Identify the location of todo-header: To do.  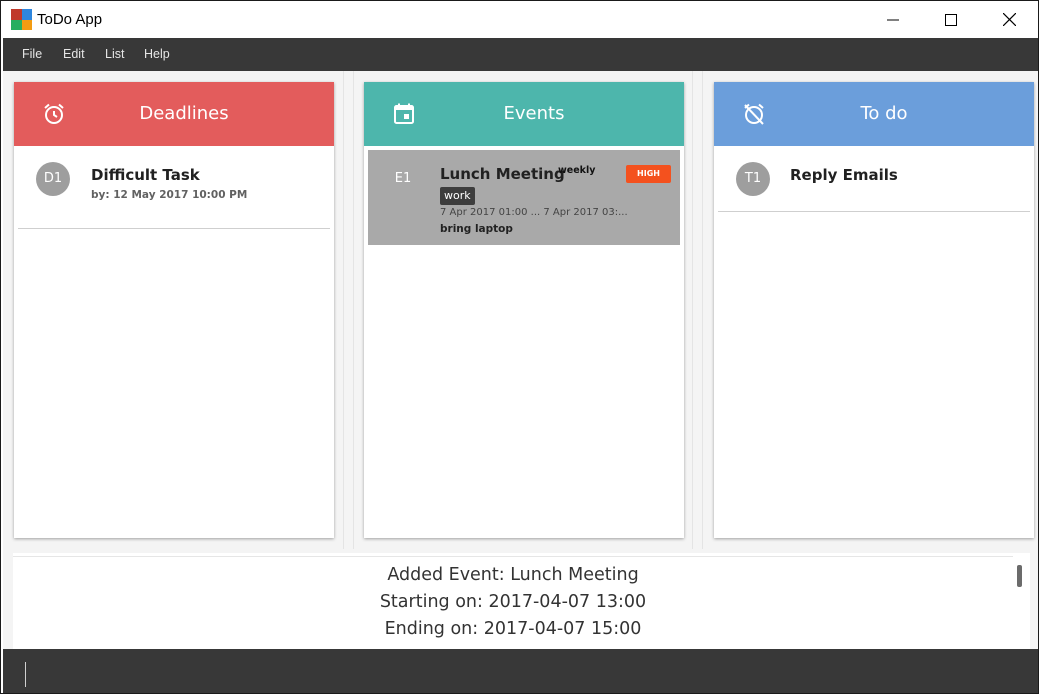
(874, 114).